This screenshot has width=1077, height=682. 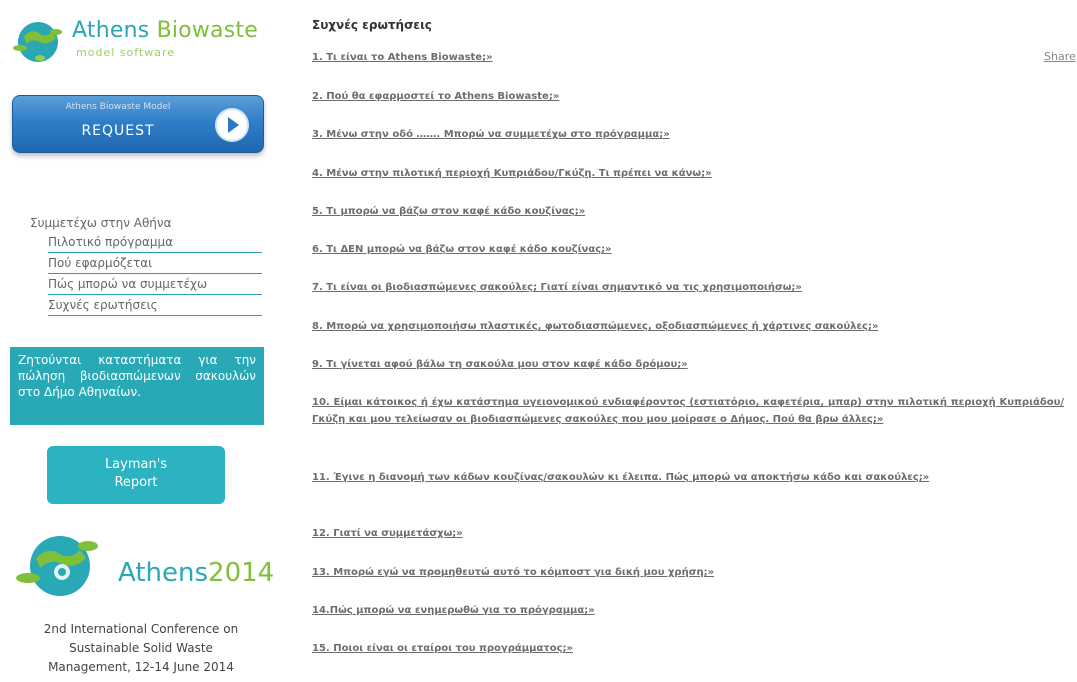 I want to click on faq-link: 1. Τι είναι το Athens Biowaste;», so click(x=688, y=57).